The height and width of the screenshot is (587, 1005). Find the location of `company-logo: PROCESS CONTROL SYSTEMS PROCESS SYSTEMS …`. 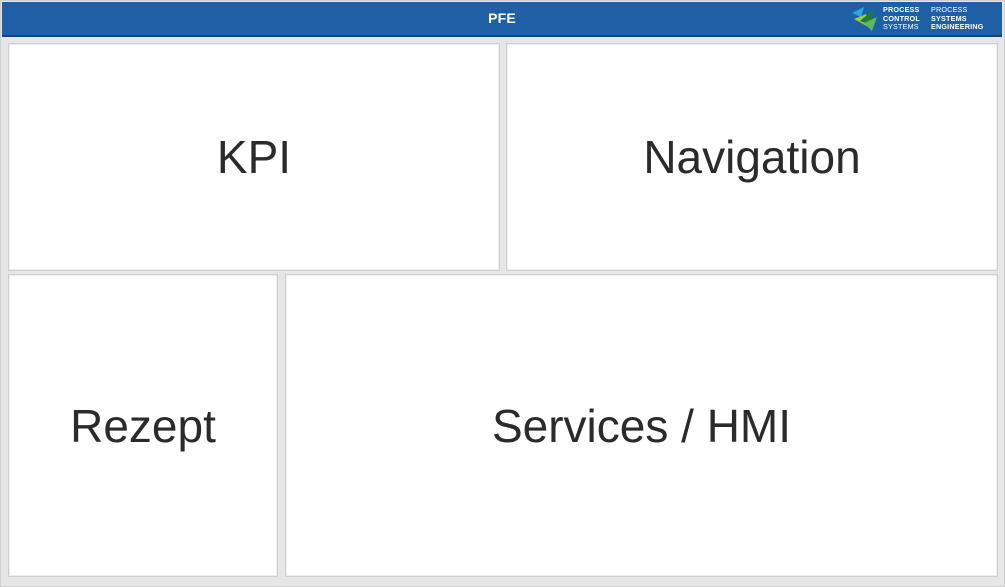

company-logo: PROCESS CONTROL SYSTEMS PROCESS SYSTEMS … is located at coordinates (923, 19).